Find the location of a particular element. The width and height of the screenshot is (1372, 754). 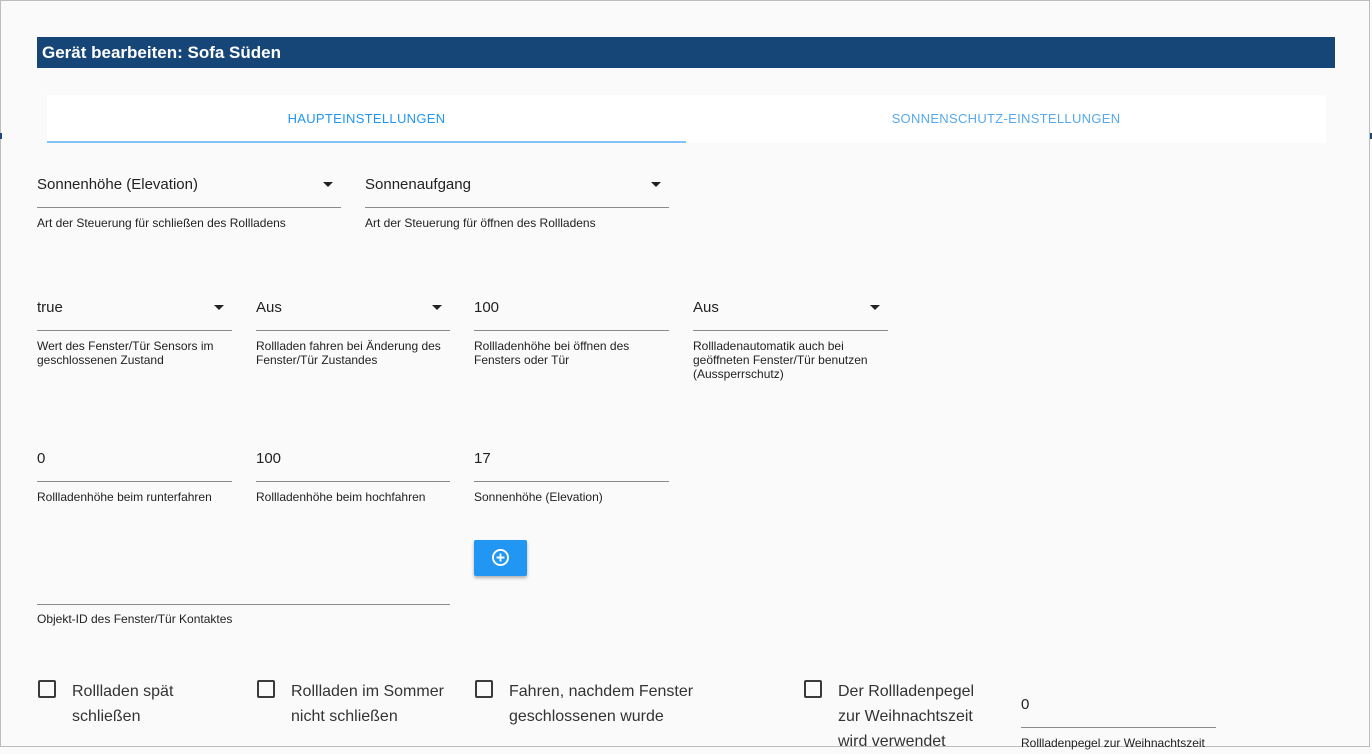

close-type-value: Sonnenhöhe (Elevation) is located at coordinates (117, 184).